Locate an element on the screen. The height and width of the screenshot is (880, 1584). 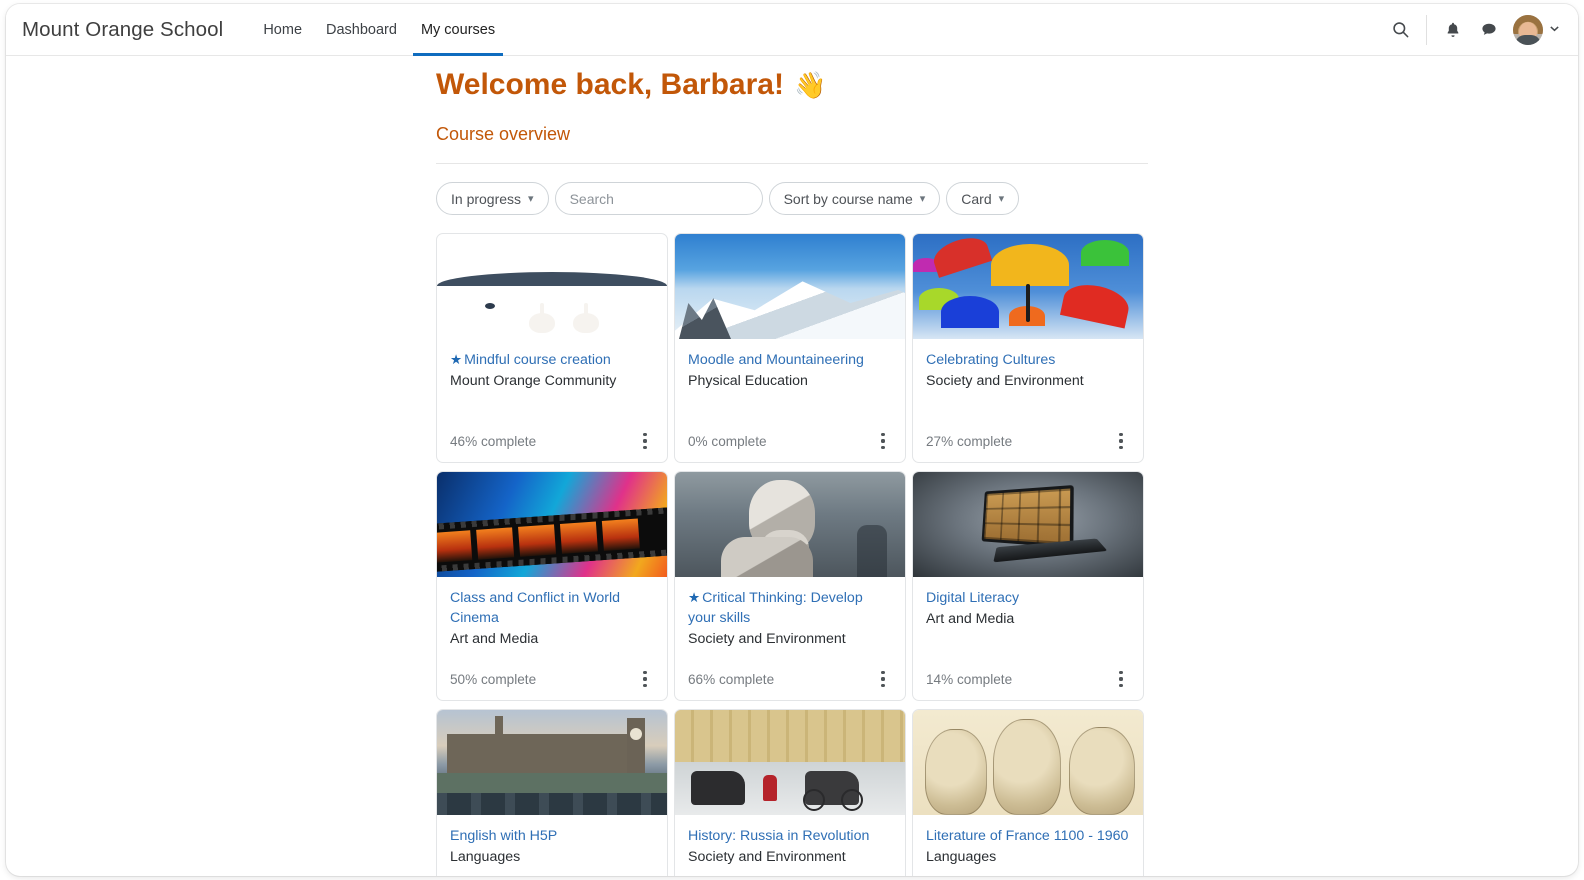
navbar-right-actions is located at coordinates (1471, 30).